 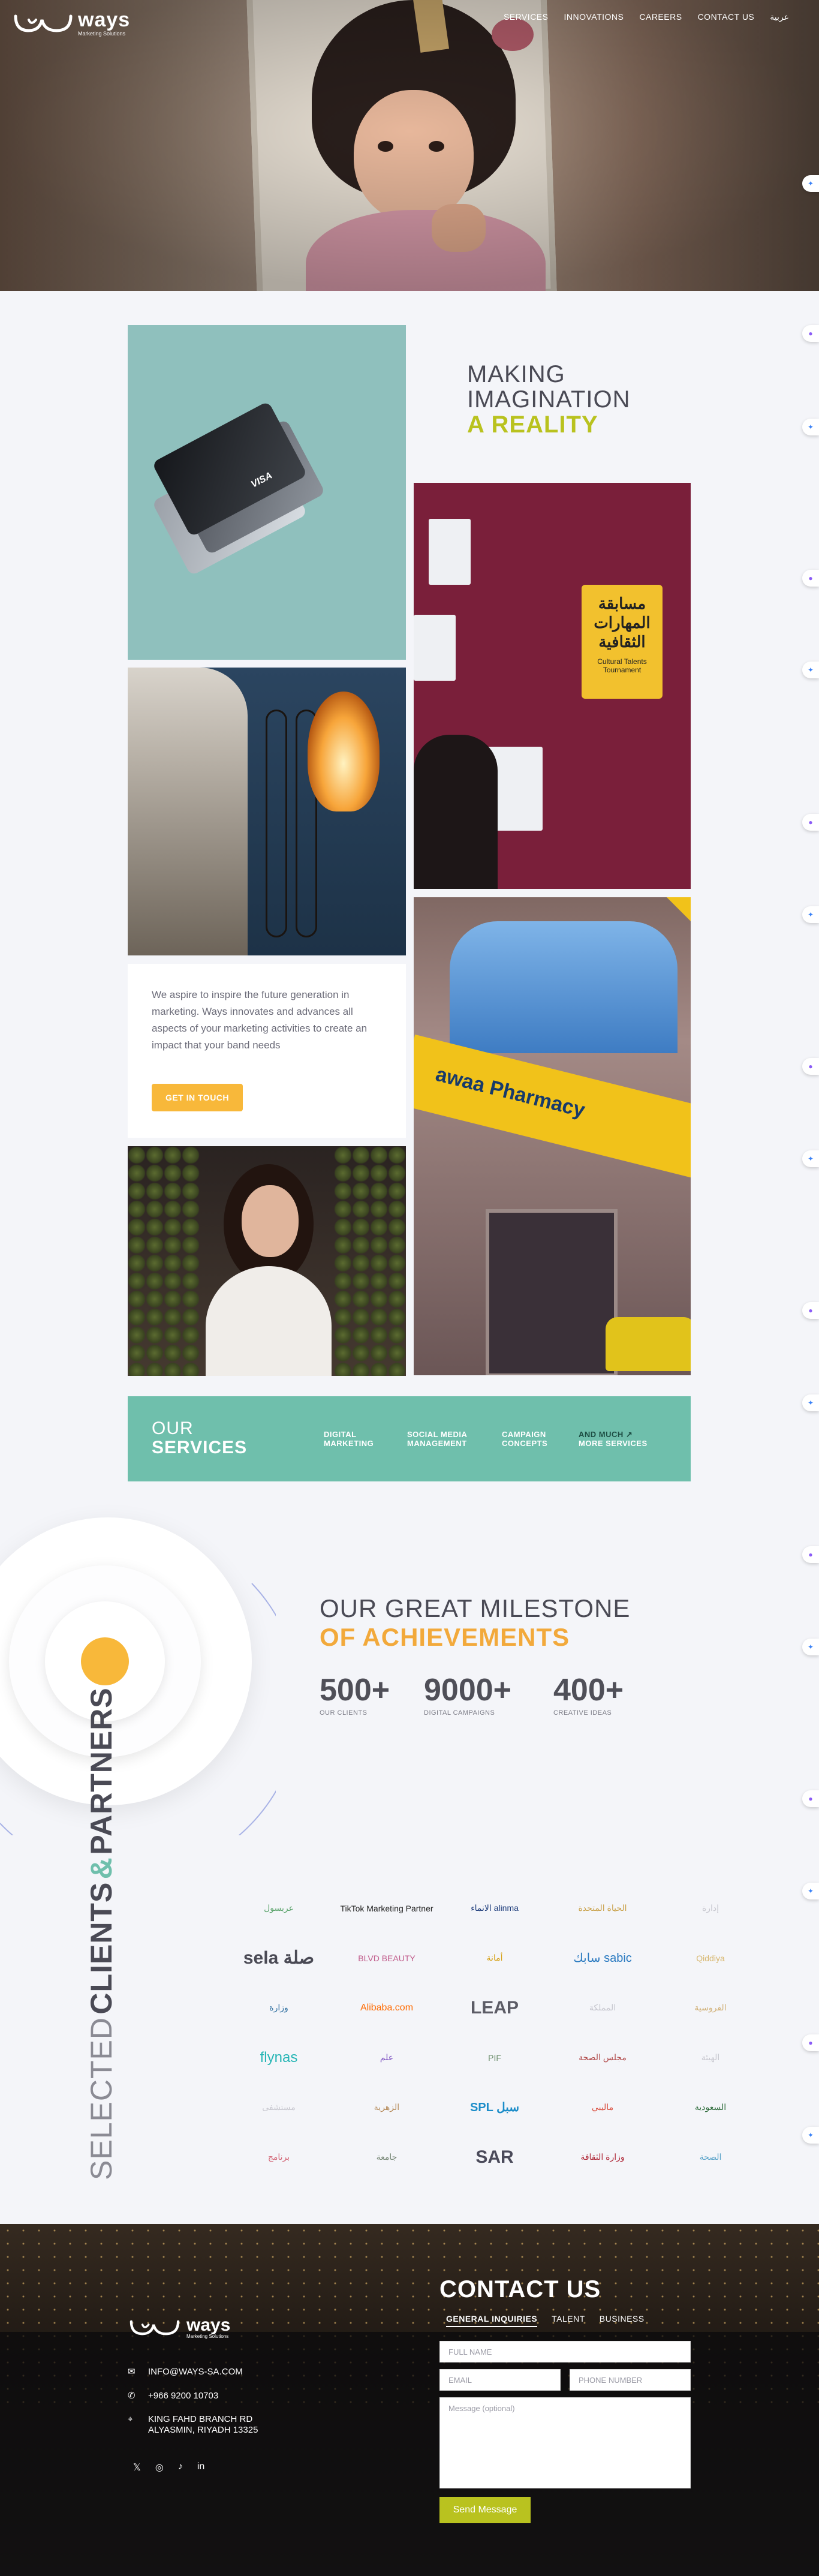 I want to click on project-tile-pharmacy: awaa Pharmacy, so click(x=552, y=1136).